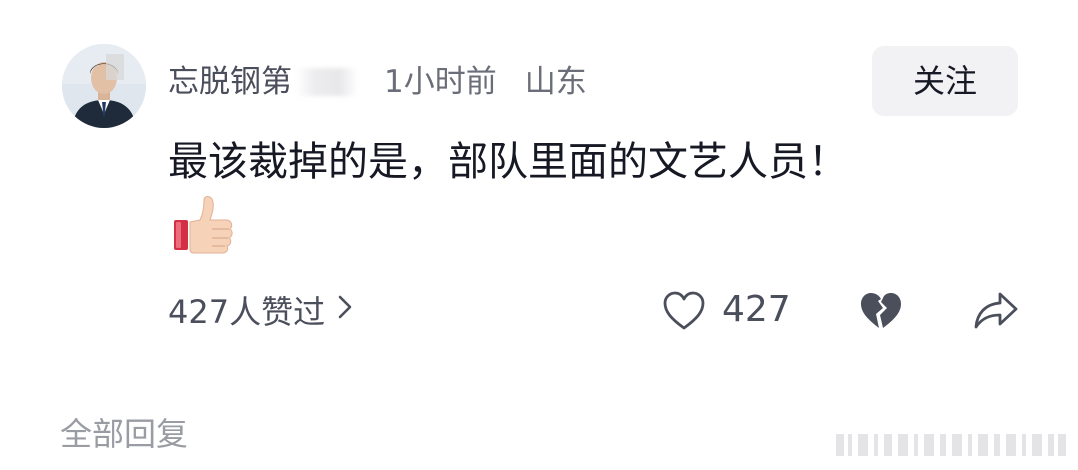 The width and height of the screenshot is (1078, 470). What do you see at coordinates (124, 434) in the screenshot?
I see `all-replies-label: 全部回复` at bounding box center [124, 434].